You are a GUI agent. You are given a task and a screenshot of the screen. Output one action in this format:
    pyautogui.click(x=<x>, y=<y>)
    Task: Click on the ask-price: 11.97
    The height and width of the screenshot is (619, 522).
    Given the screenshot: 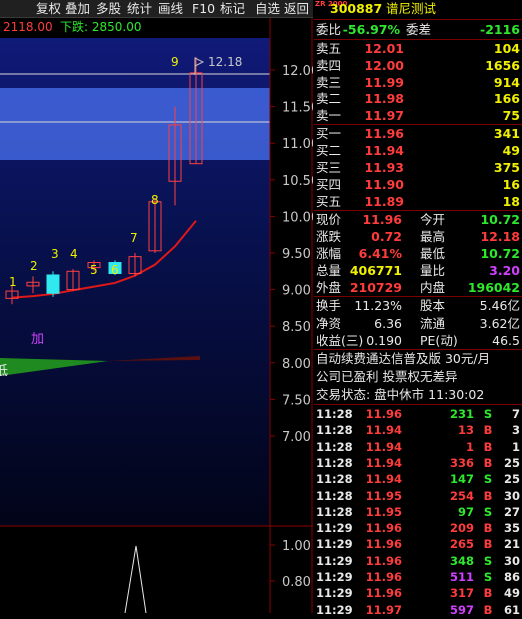 What is the action you would take?
    pyautogui.click(x=384, y=116)
    